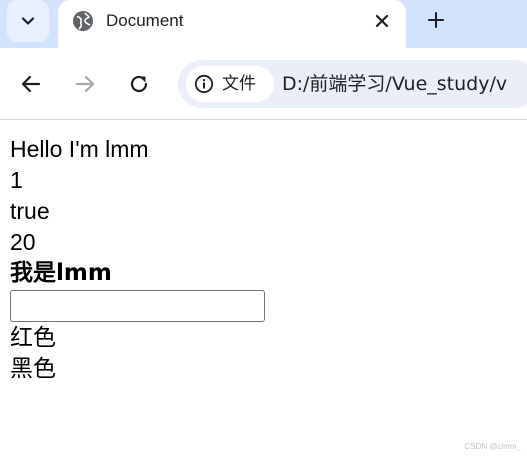 This screenshot has width=527, height=457. I want to click on boolean-text: true, so click(30, 211).